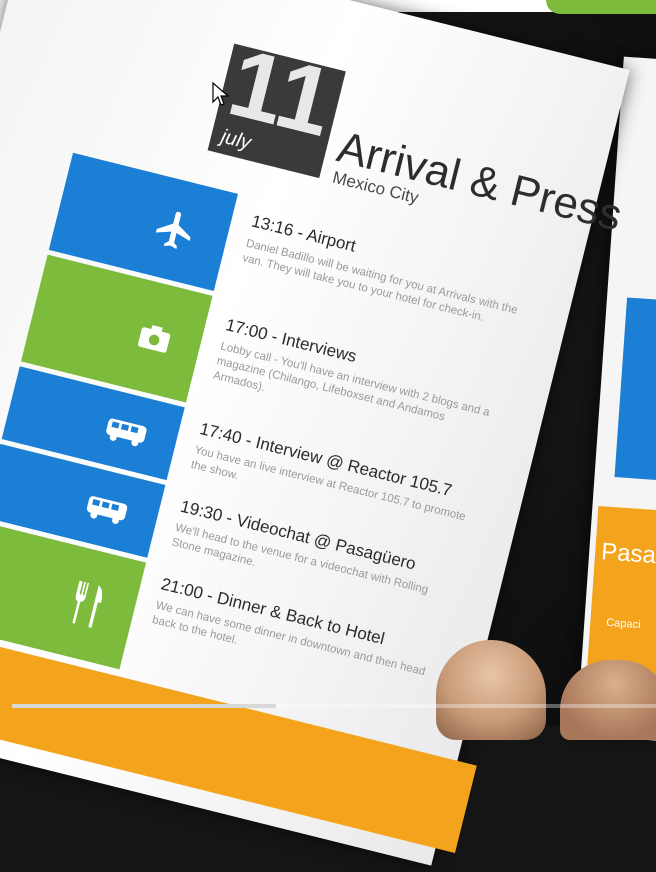 Image resolution: width=656 pixels, height=872 pixels. Describe the element at coordinates (276, 104) in the screenshot. I see `date-box: 11 july` at that location.